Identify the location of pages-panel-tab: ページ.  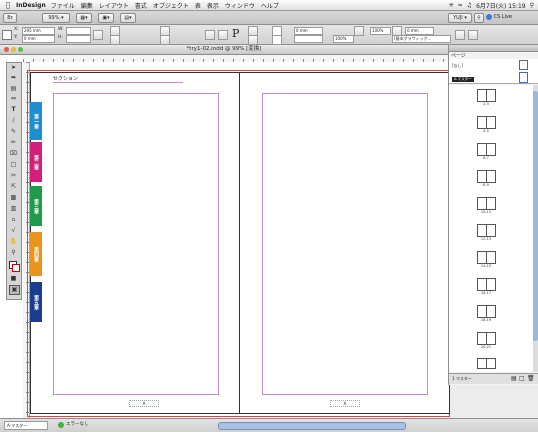
(458, 55).